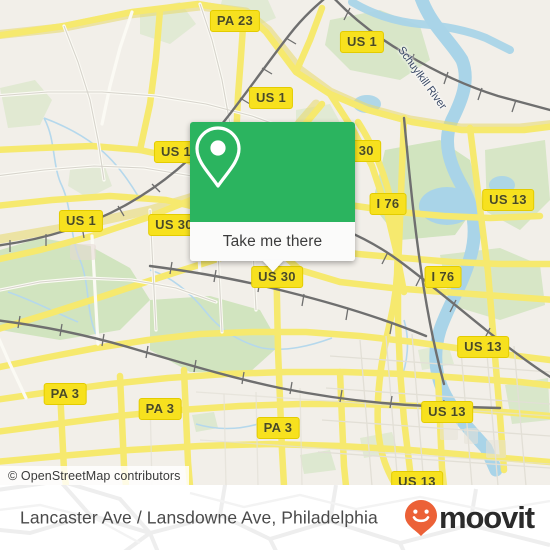 The height and width of the screenshot is (550, 550). Describe the element at coordinates (272, 266) in the screenshot. I see `callout-pointer-tail` at that location.